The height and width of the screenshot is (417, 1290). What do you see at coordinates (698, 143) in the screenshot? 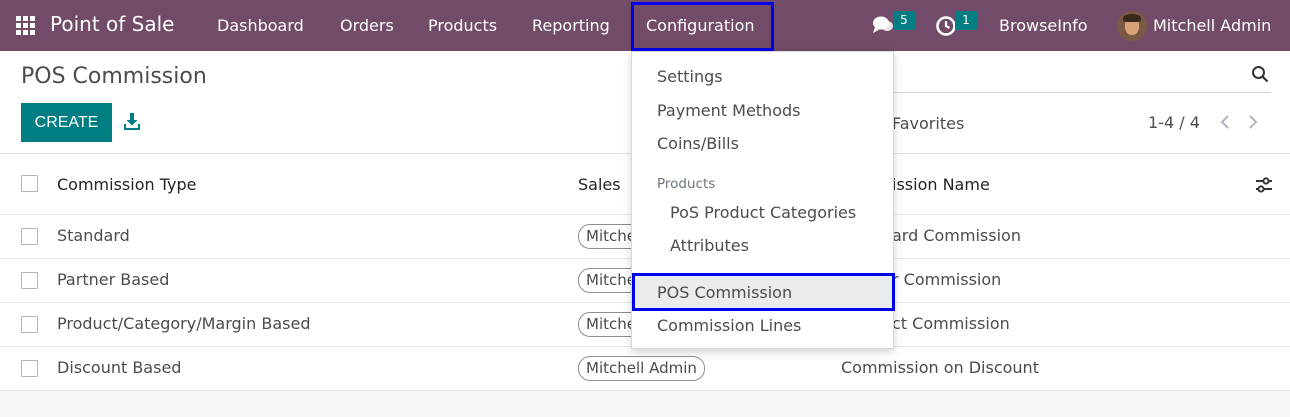
I see `menu-item-coins-bills: Coins/Bills` at bounding box center [698, 143].